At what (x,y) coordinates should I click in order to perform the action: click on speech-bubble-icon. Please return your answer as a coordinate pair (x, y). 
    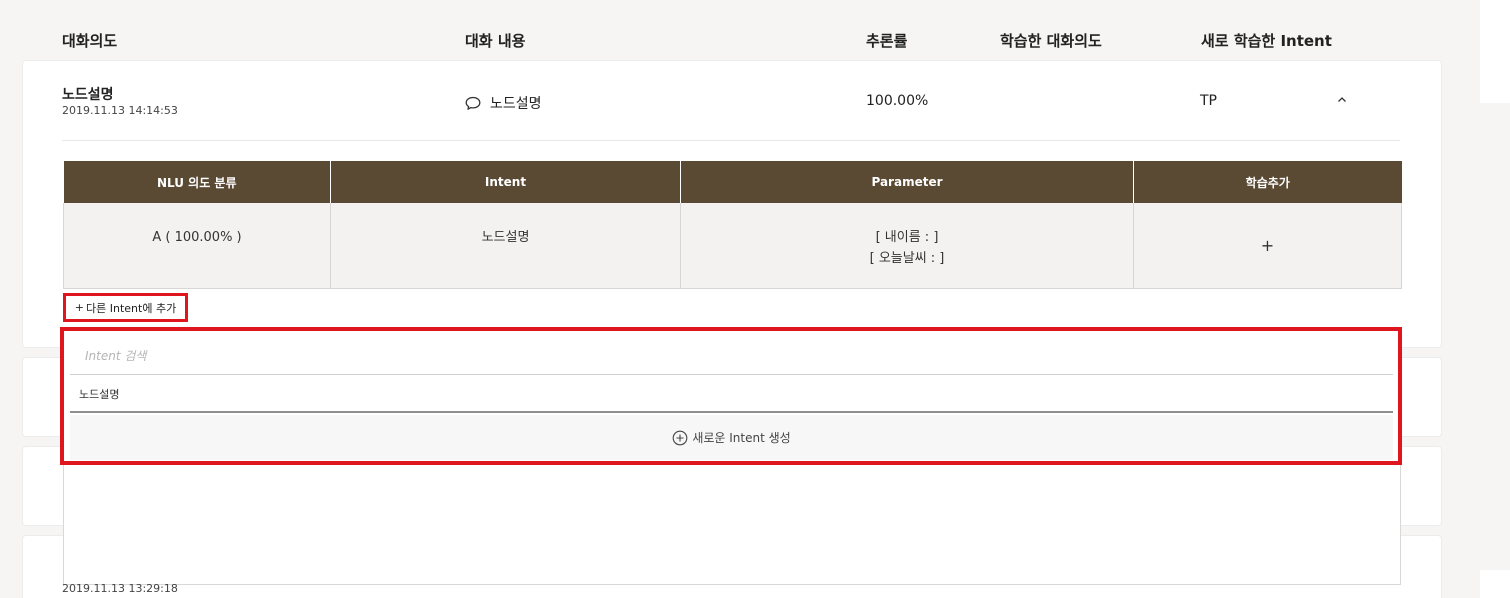
    Looking at the image, I should click on (473, 103).